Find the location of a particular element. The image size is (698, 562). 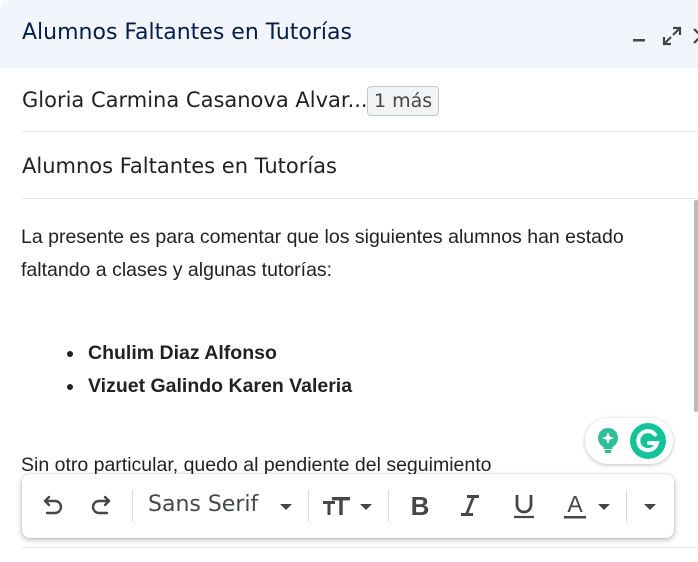

undo-icon is located at coordinates (52, 506).